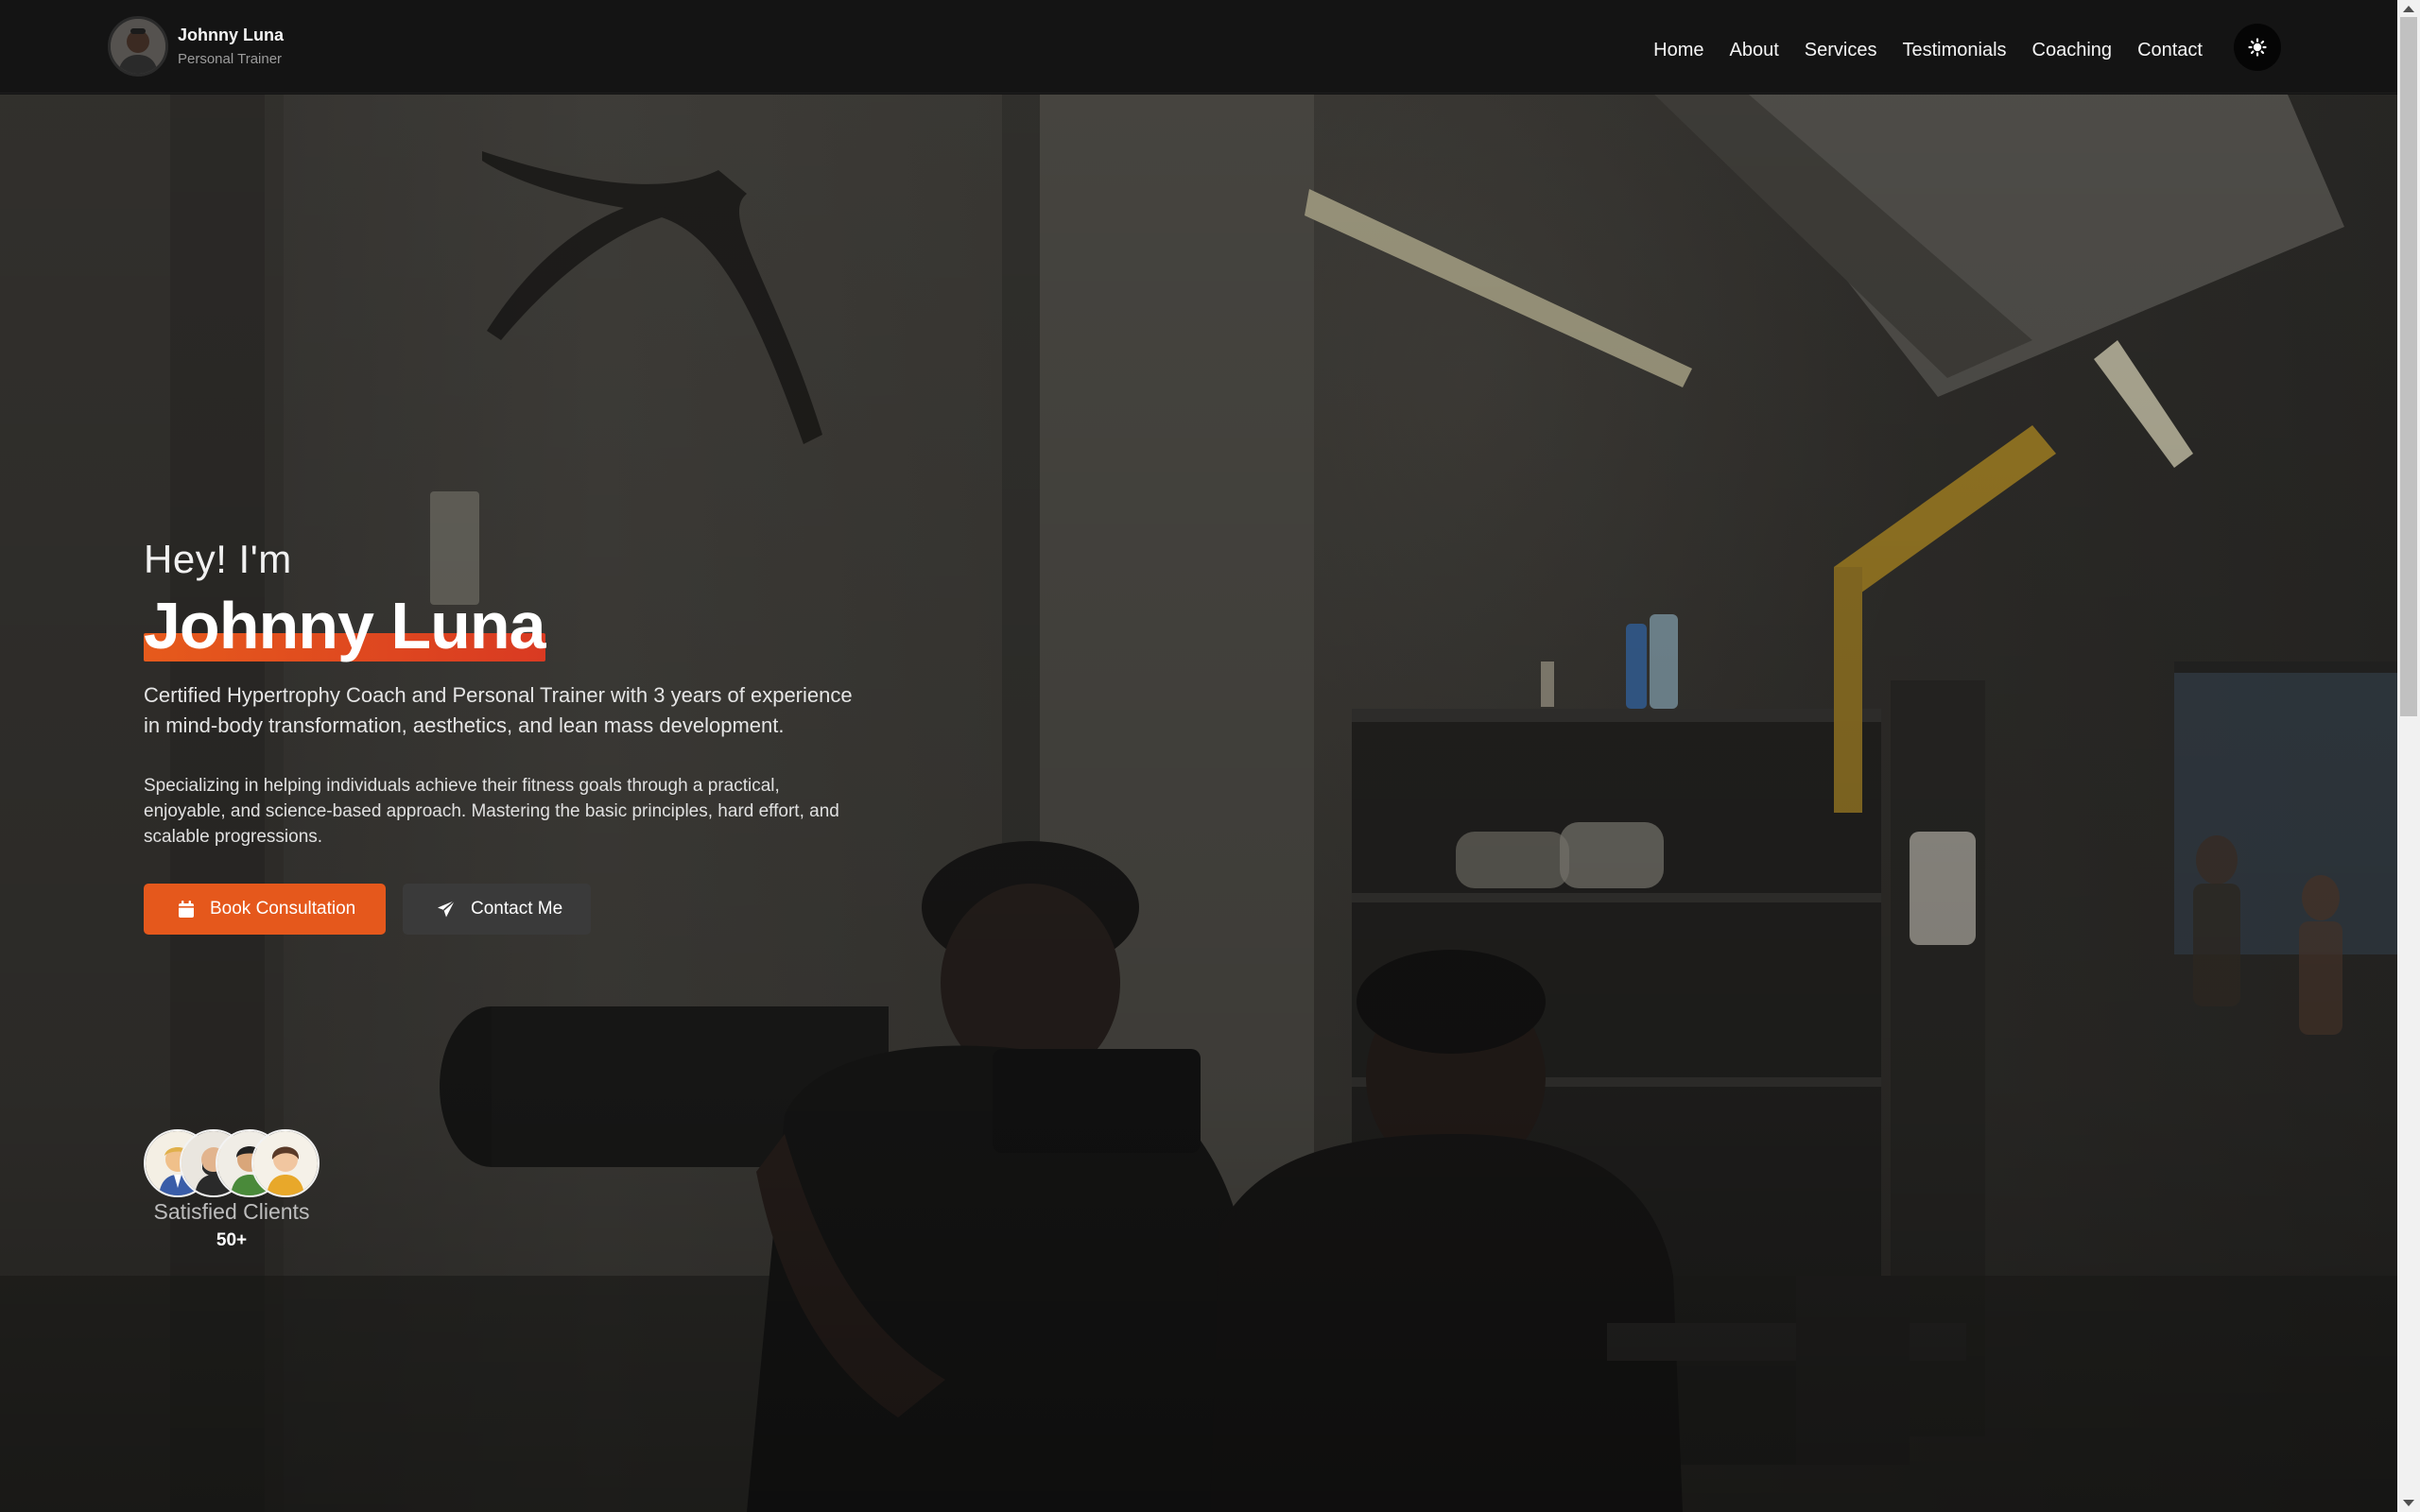 Image resolution: width=2420 pixels, height=1512 pixels. What do you see at coordinates (231, 1211) in the screenshot?
I see `clients-label: Satisfied Clients` at bounding box center [231, 1211].